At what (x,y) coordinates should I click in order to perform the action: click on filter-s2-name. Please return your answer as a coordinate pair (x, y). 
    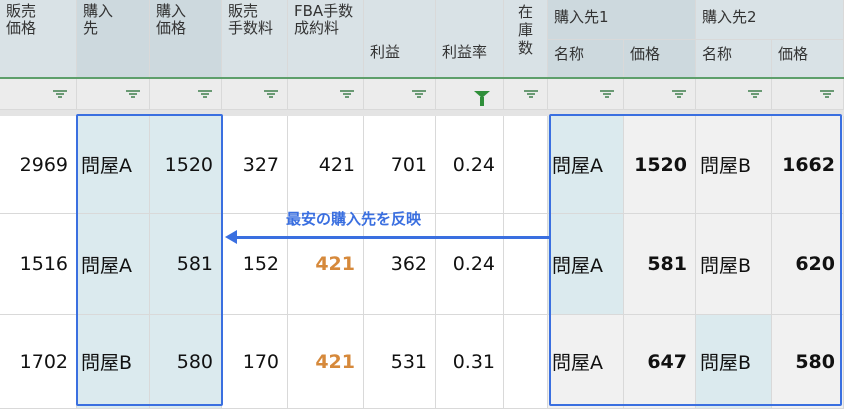
    Looking at the image, I should click on (734, 94).